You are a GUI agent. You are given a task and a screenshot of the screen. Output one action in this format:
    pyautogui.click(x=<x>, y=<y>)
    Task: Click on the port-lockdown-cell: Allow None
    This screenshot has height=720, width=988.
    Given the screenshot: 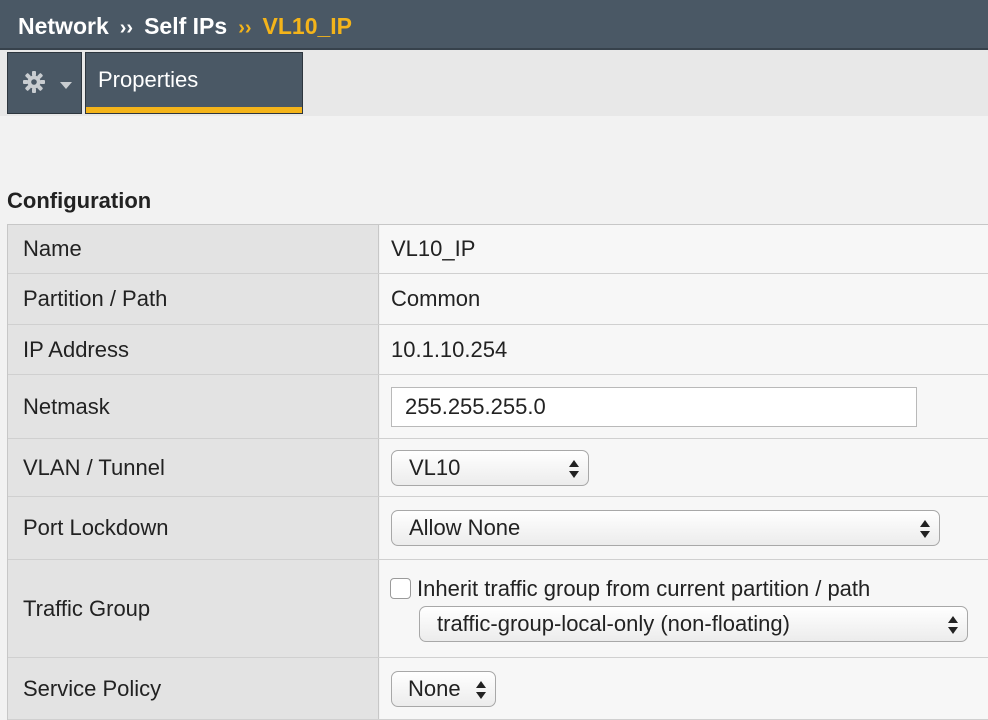 What is the action you would take?
    pyautogui.click(x=684, y=528)
    